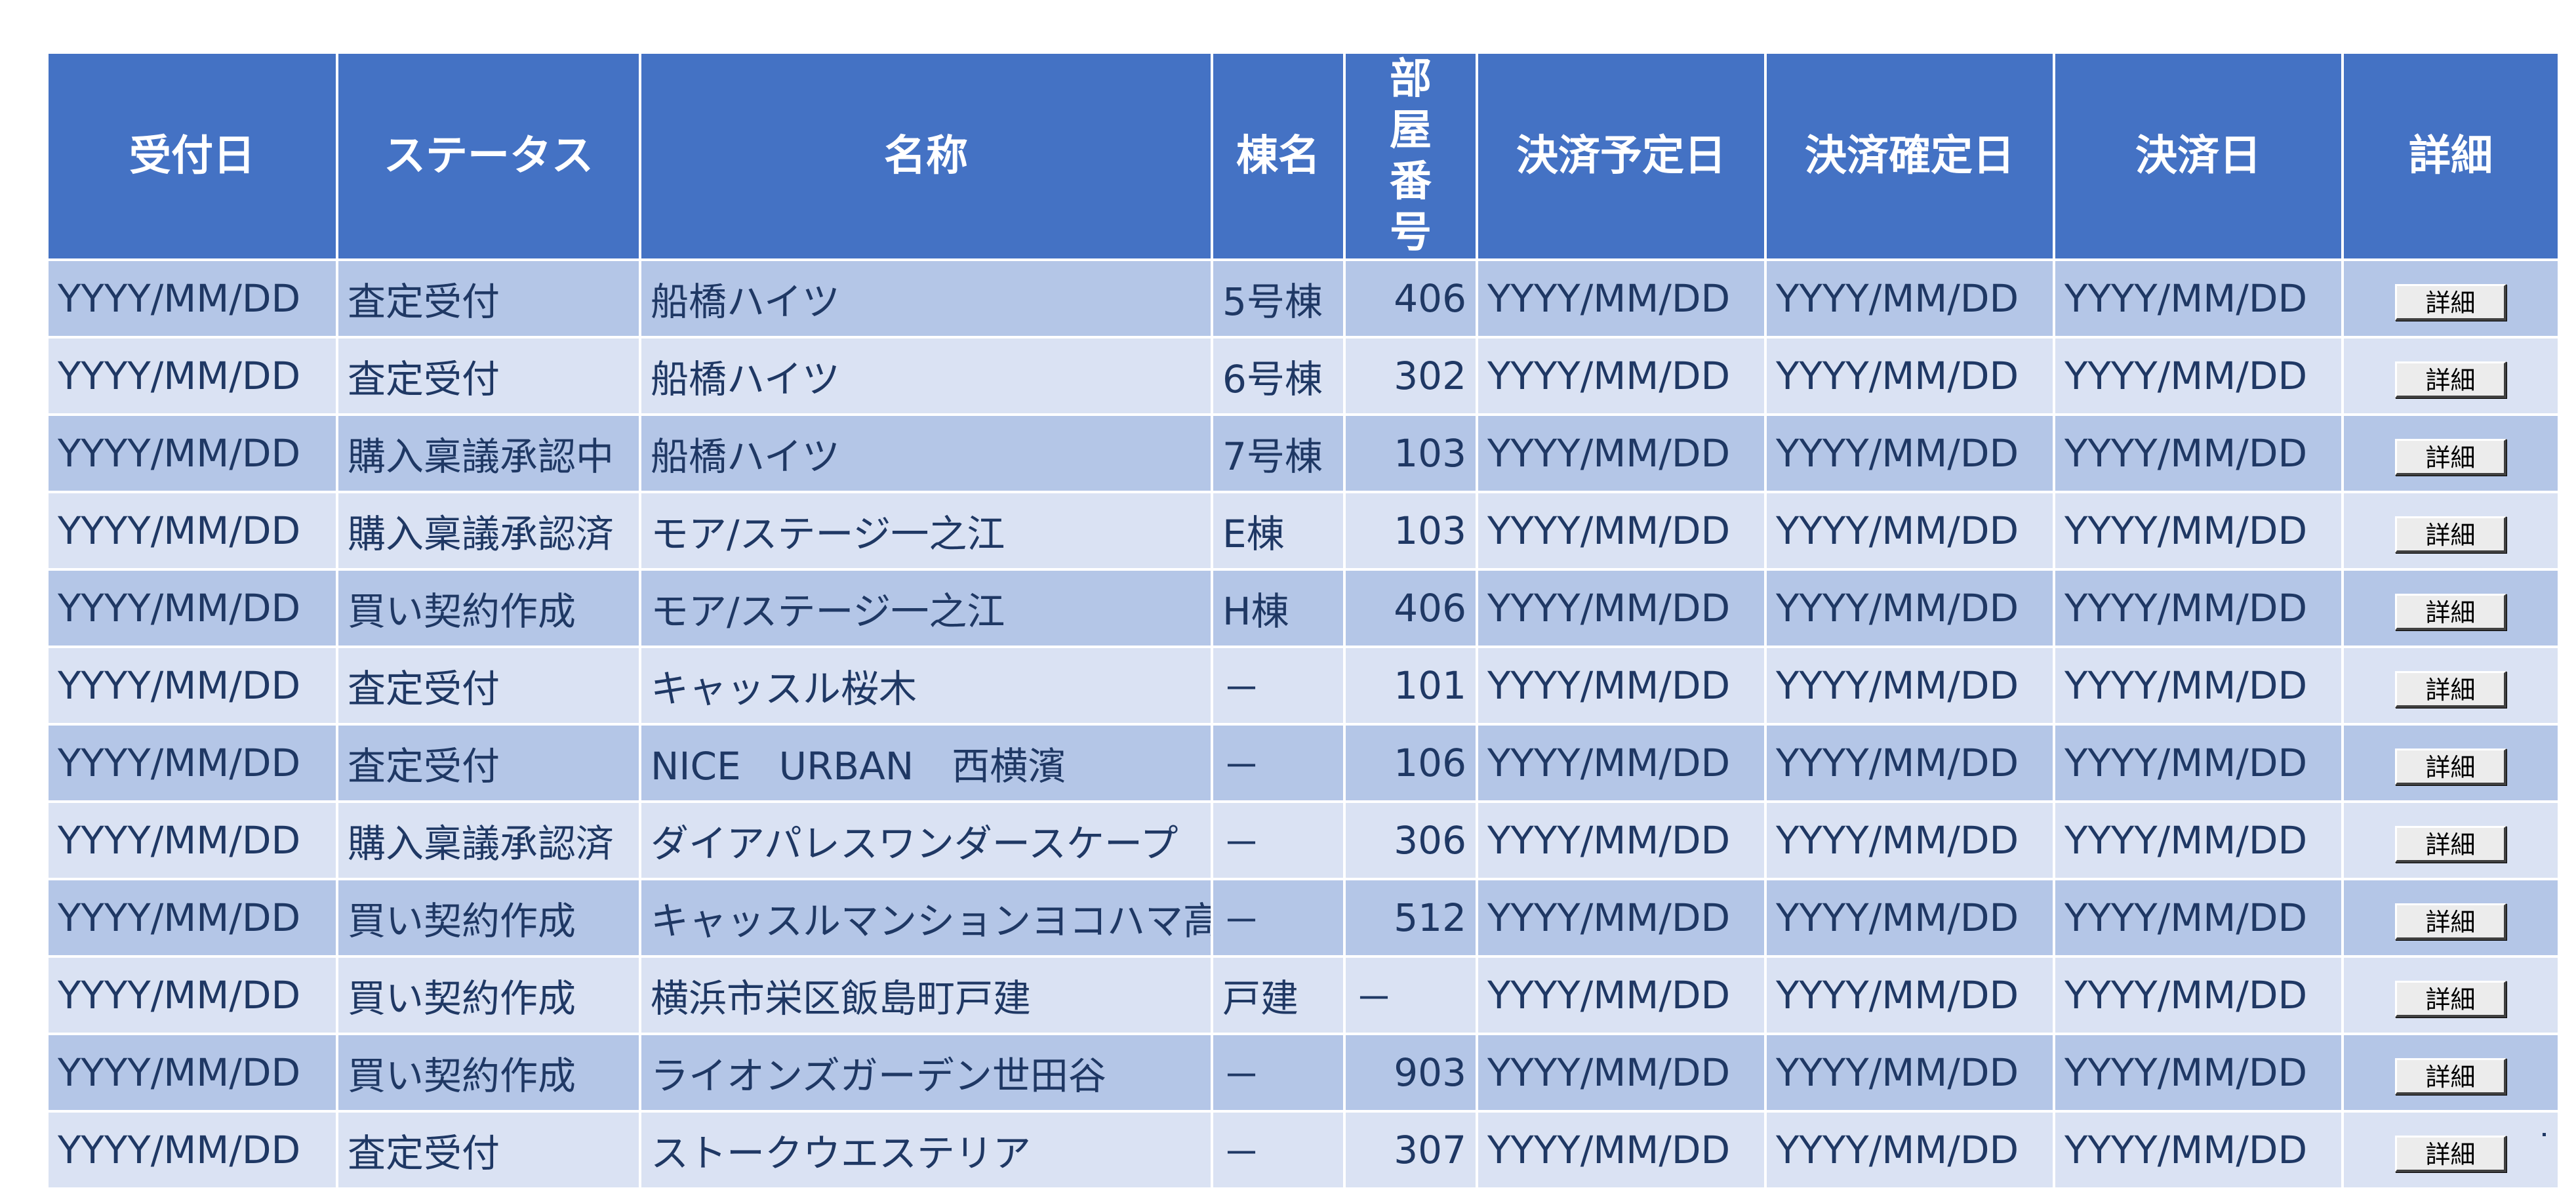 The height and width of the screenshot is (1190, 2576). I want to click on cell-room-number: 406, so click(1410, 298).